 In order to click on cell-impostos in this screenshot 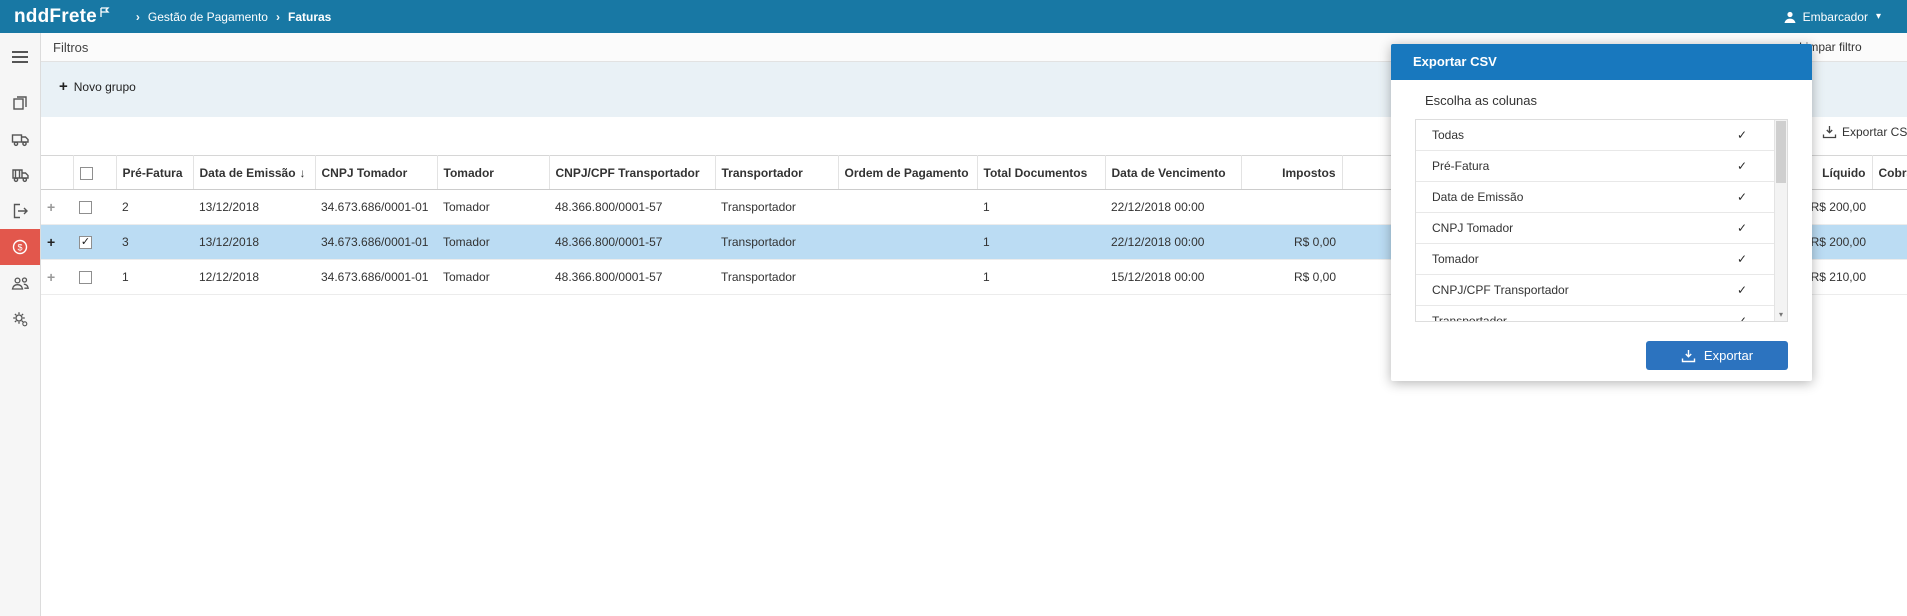, I will do `click(1291, 207)`.